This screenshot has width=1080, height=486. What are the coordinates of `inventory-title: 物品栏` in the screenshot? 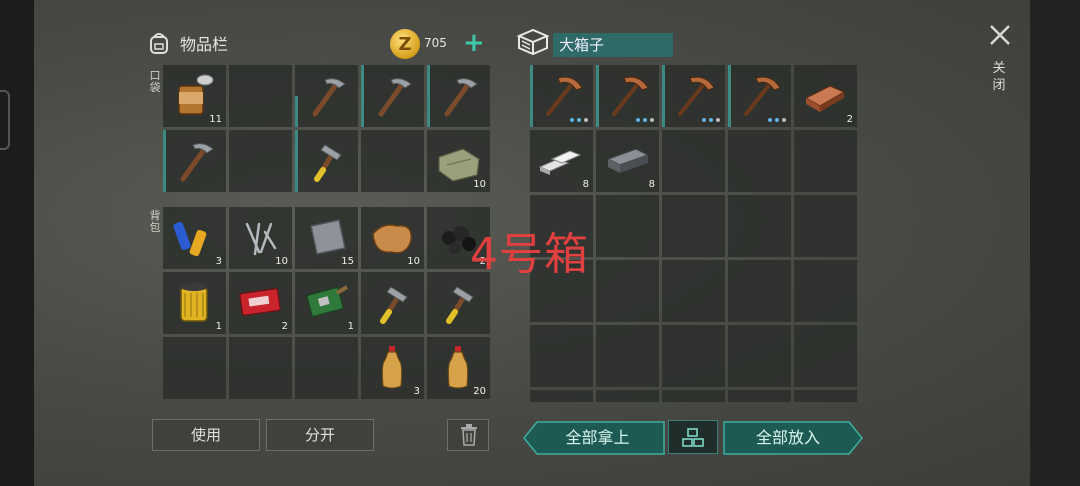 It's located at (204, 44).